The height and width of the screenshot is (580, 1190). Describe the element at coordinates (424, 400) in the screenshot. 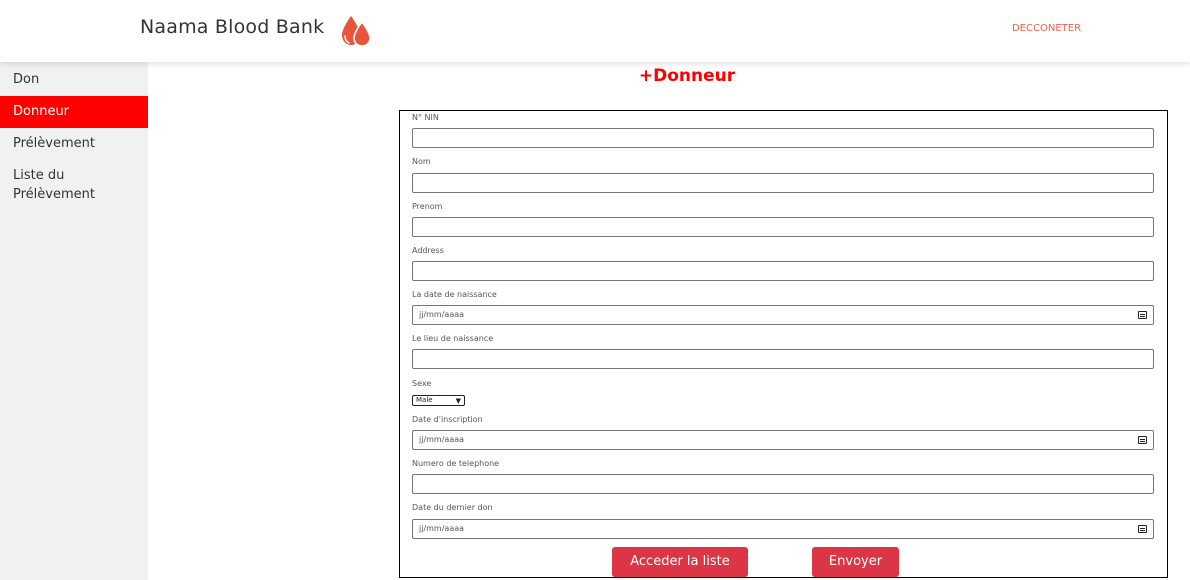

I see `sexe-value: Male` at that location.